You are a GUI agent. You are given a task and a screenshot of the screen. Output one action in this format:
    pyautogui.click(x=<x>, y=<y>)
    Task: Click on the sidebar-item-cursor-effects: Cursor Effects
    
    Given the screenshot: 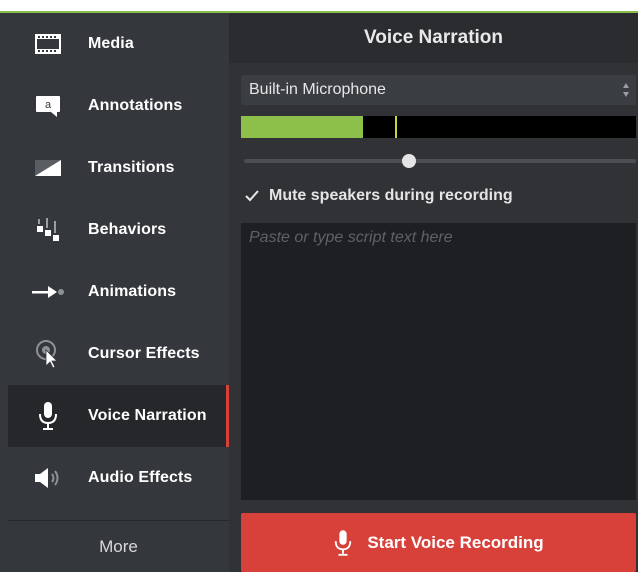 What is the action you would take?
    pyautogui.click(x=118, y=354)
    